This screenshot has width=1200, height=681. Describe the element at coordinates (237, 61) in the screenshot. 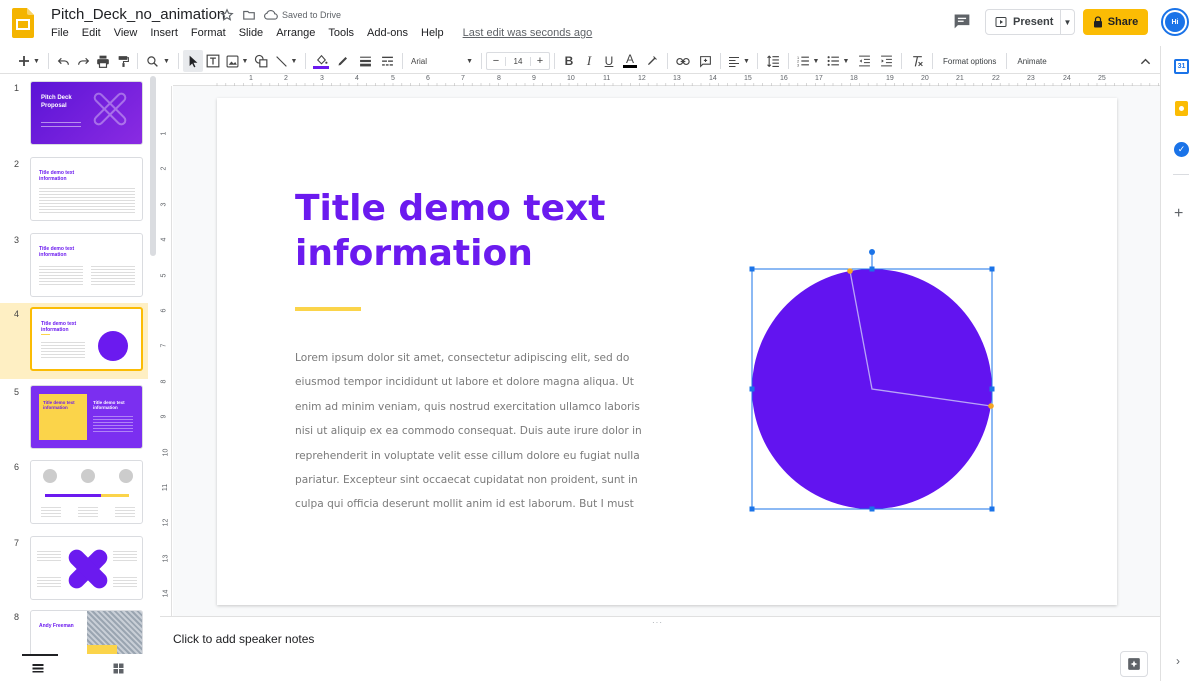

I see `insert-image-button: ▼` at that location.